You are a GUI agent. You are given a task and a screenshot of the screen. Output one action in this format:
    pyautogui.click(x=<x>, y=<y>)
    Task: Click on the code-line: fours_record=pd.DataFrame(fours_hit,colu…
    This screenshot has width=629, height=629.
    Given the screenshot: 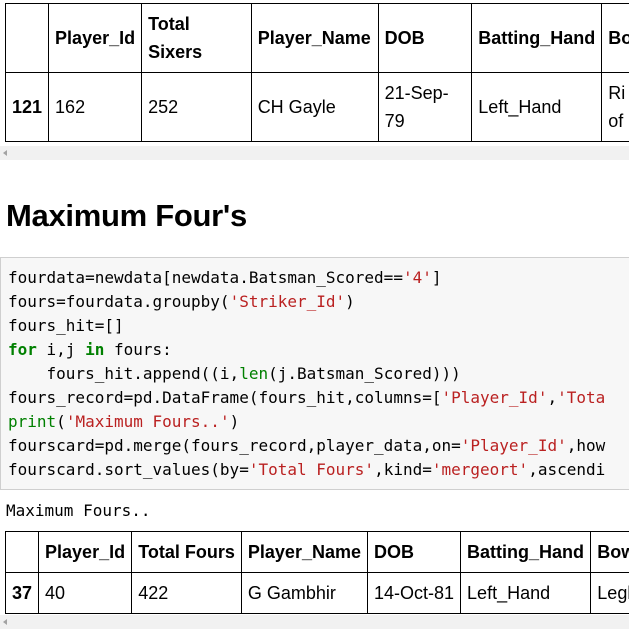 What is the action you would take?
    pyautogui.click(x=307, y=397)
    